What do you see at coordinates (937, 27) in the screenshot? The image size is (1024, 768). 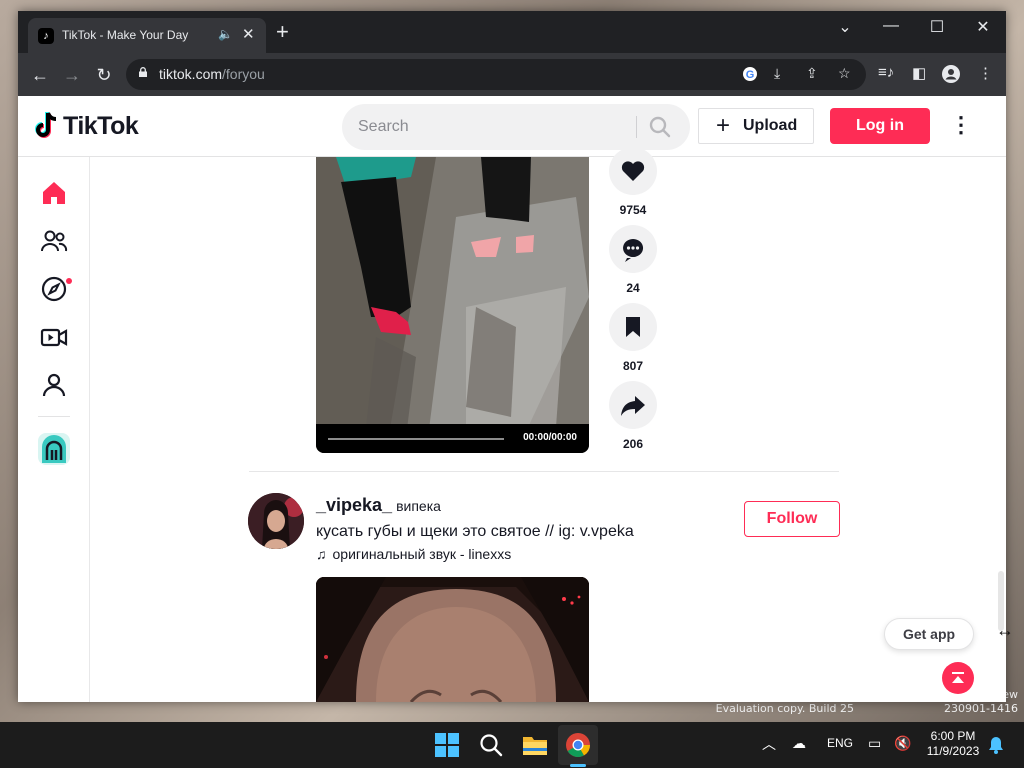 I see `maximize-icon: ☐` at bounding box center [937, 27].